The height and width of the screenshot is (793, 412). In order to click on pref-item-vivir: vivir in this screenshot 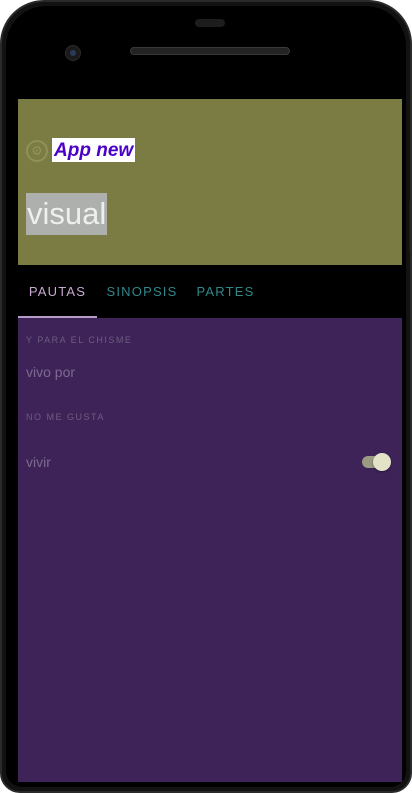, I will do `click(38, 462)`.